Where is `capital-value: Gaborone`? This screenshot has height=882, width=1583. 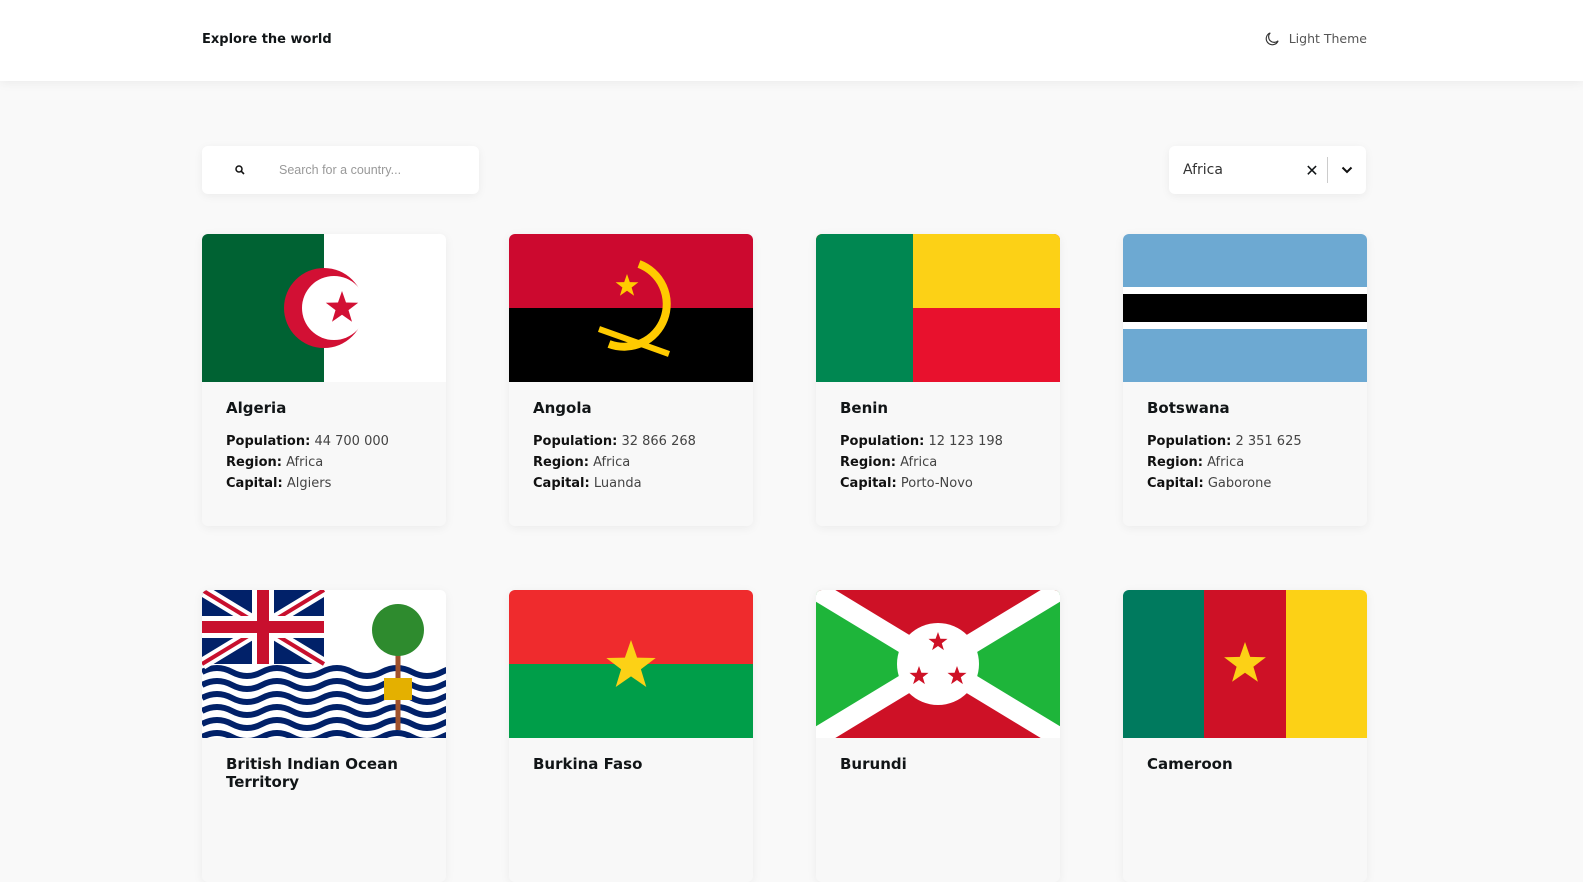
capital-value: Gaborone is located at coordinates (1239, 483).